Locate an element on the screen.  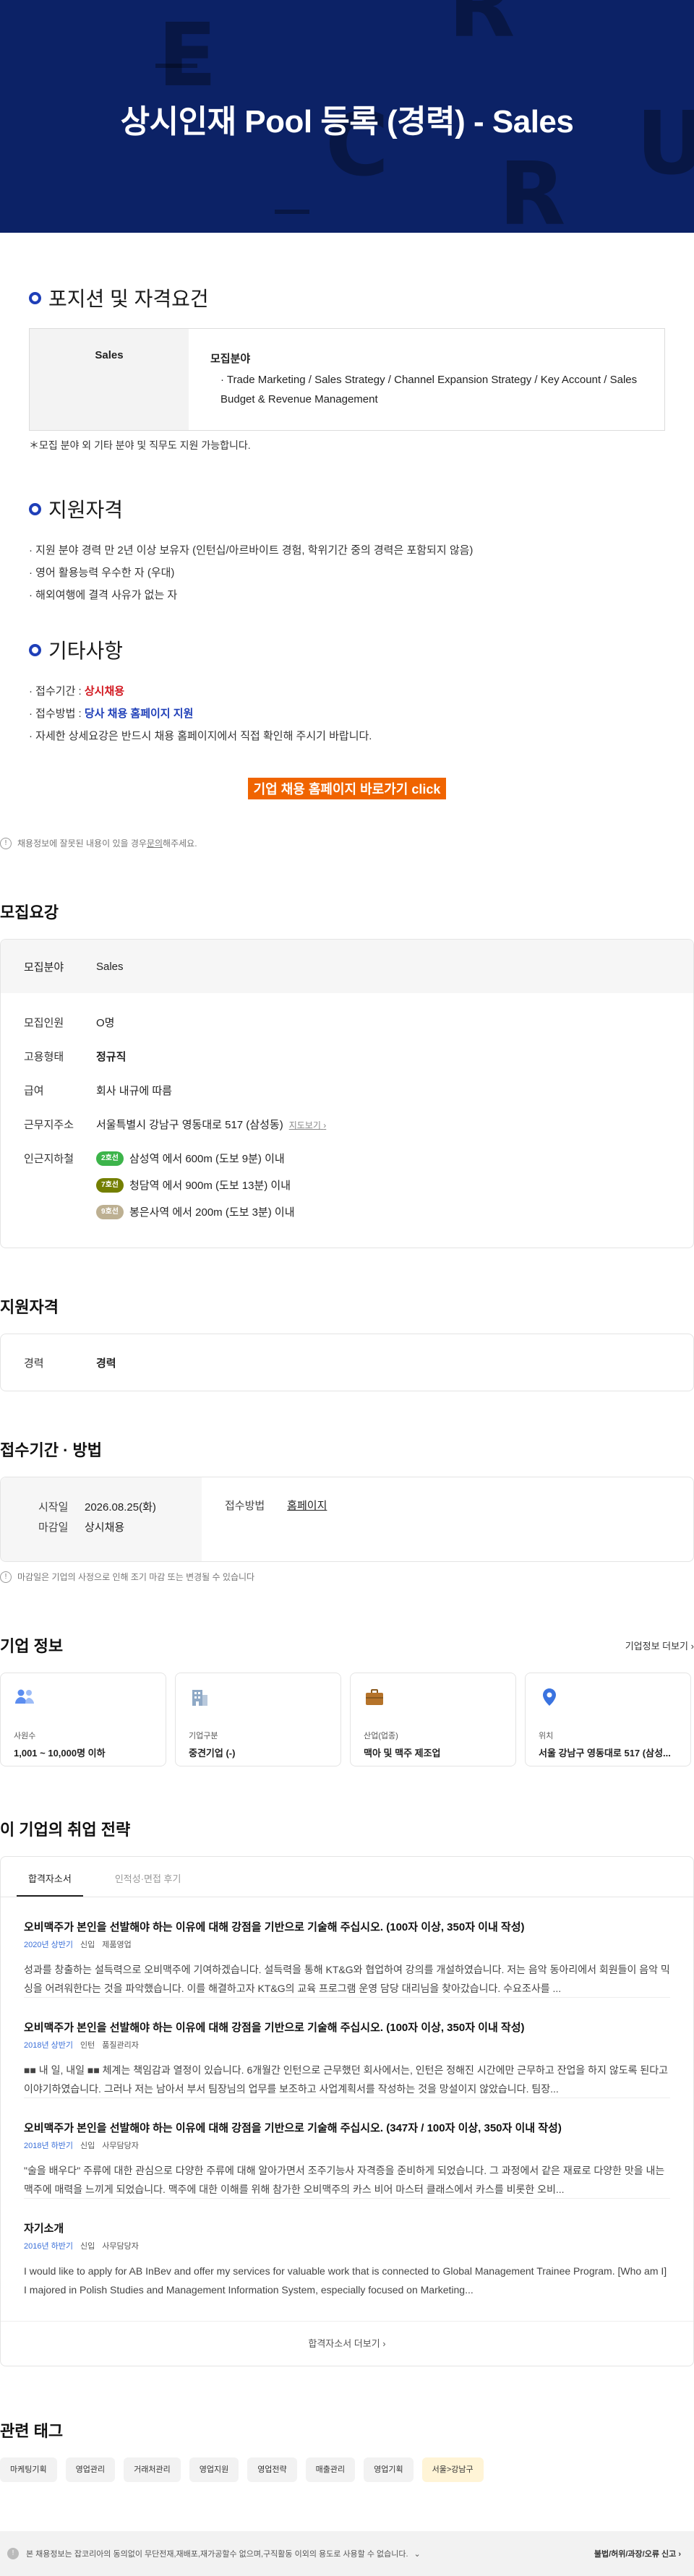
section-heading: 지원자격 is located at coordinates (347, 508).